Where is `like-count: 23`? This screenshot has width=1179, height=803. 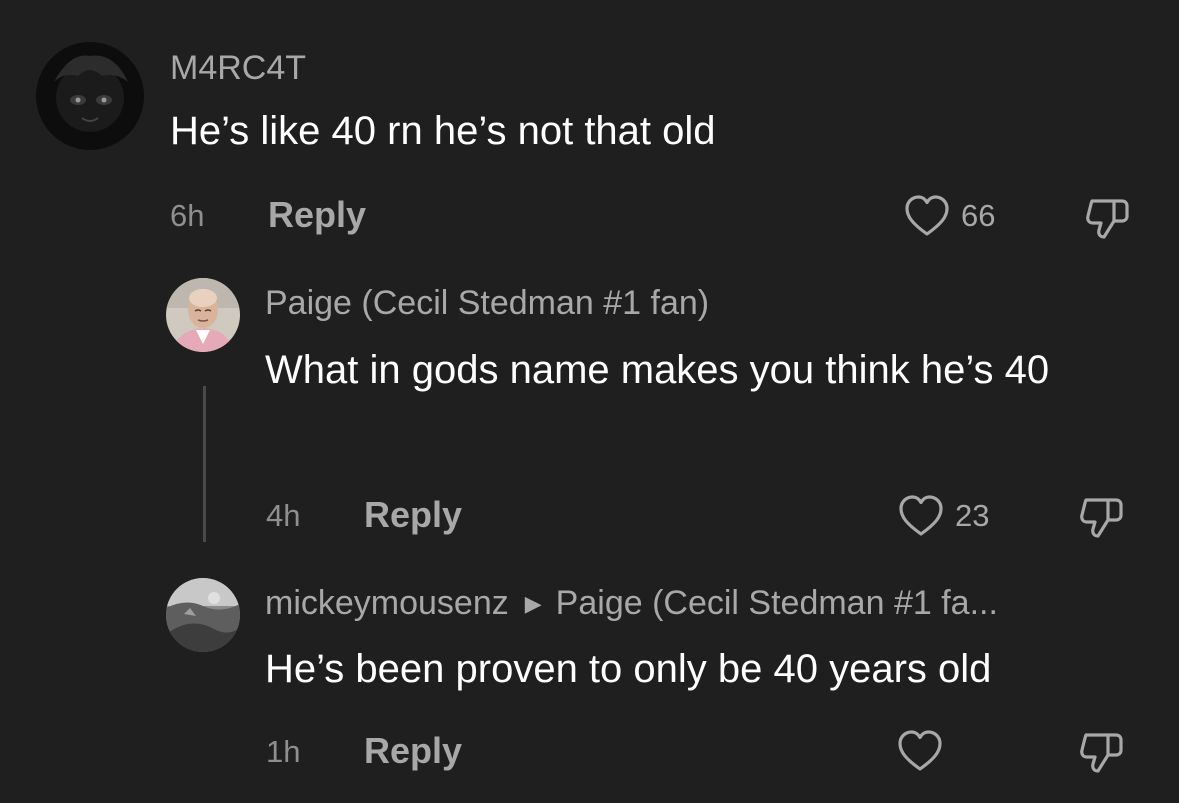 like-count: 23 is located at coordinates (972, 515).